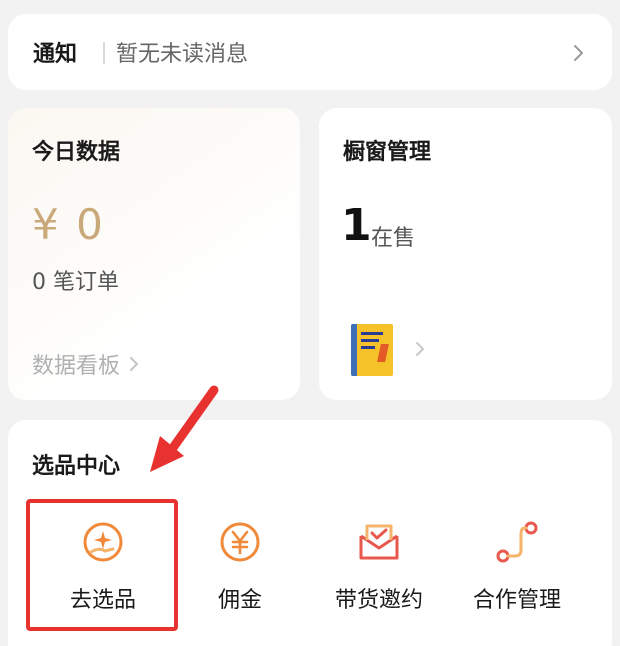  Describe the element at coordinates (184, 428) in the screenshot. I see `pointer-arrow-icon` at that location.